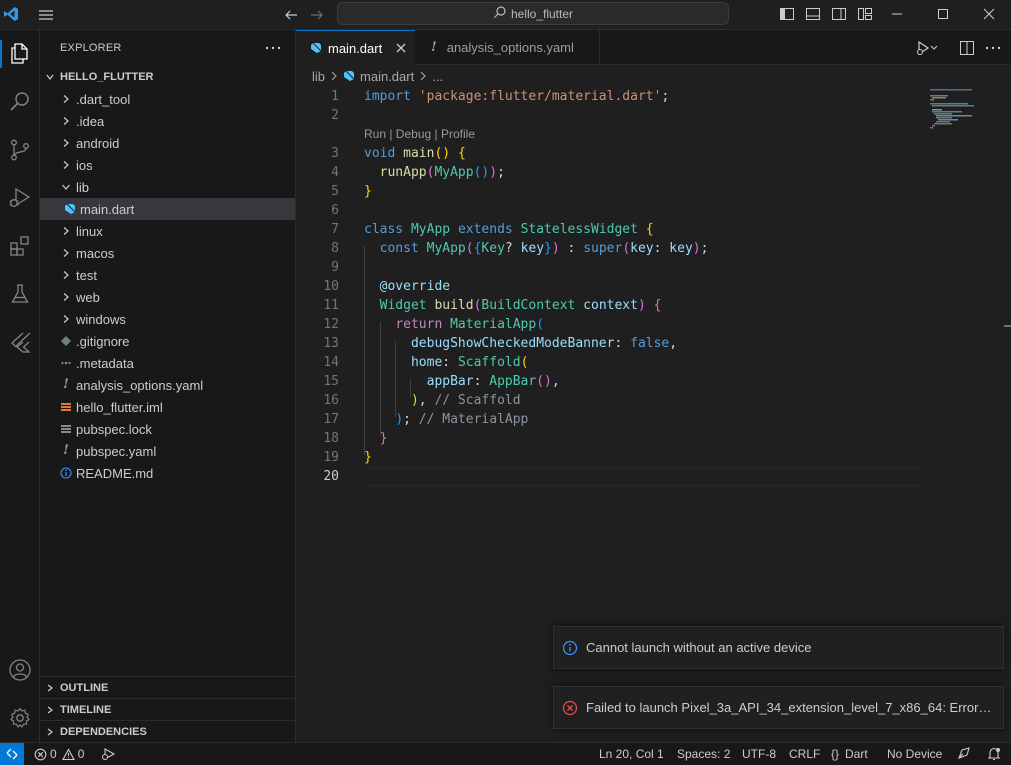  I want to click on code-text: debugShowCheckedModeBanner: false,, so click(544, 343).